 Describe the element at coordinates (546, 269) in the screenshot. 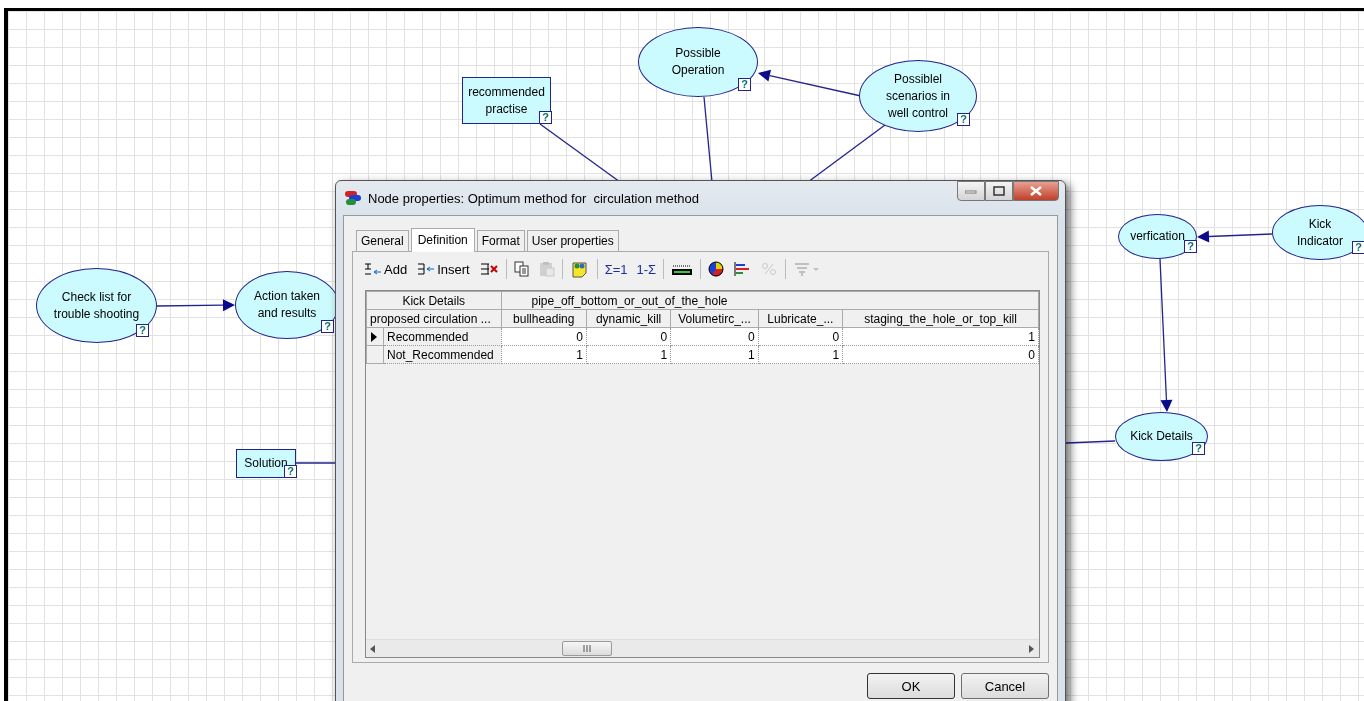

I see `paste-icon` at that location.